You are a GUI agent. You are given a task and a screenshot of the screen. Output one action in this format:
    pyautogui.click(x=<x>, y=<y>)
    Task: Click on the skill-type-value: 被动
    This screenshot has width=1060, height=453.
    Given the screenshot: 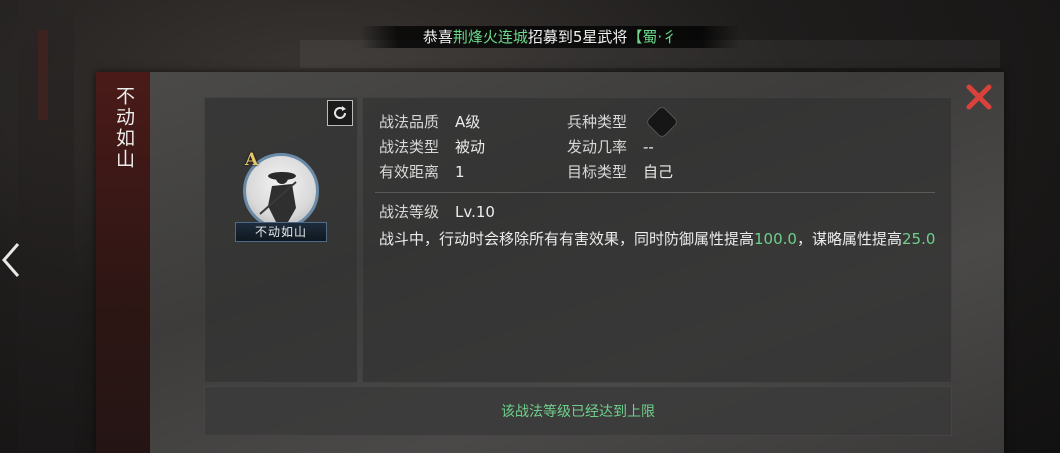 What is the action you would take?
    pyautogui.click(x=470, y=147)
    